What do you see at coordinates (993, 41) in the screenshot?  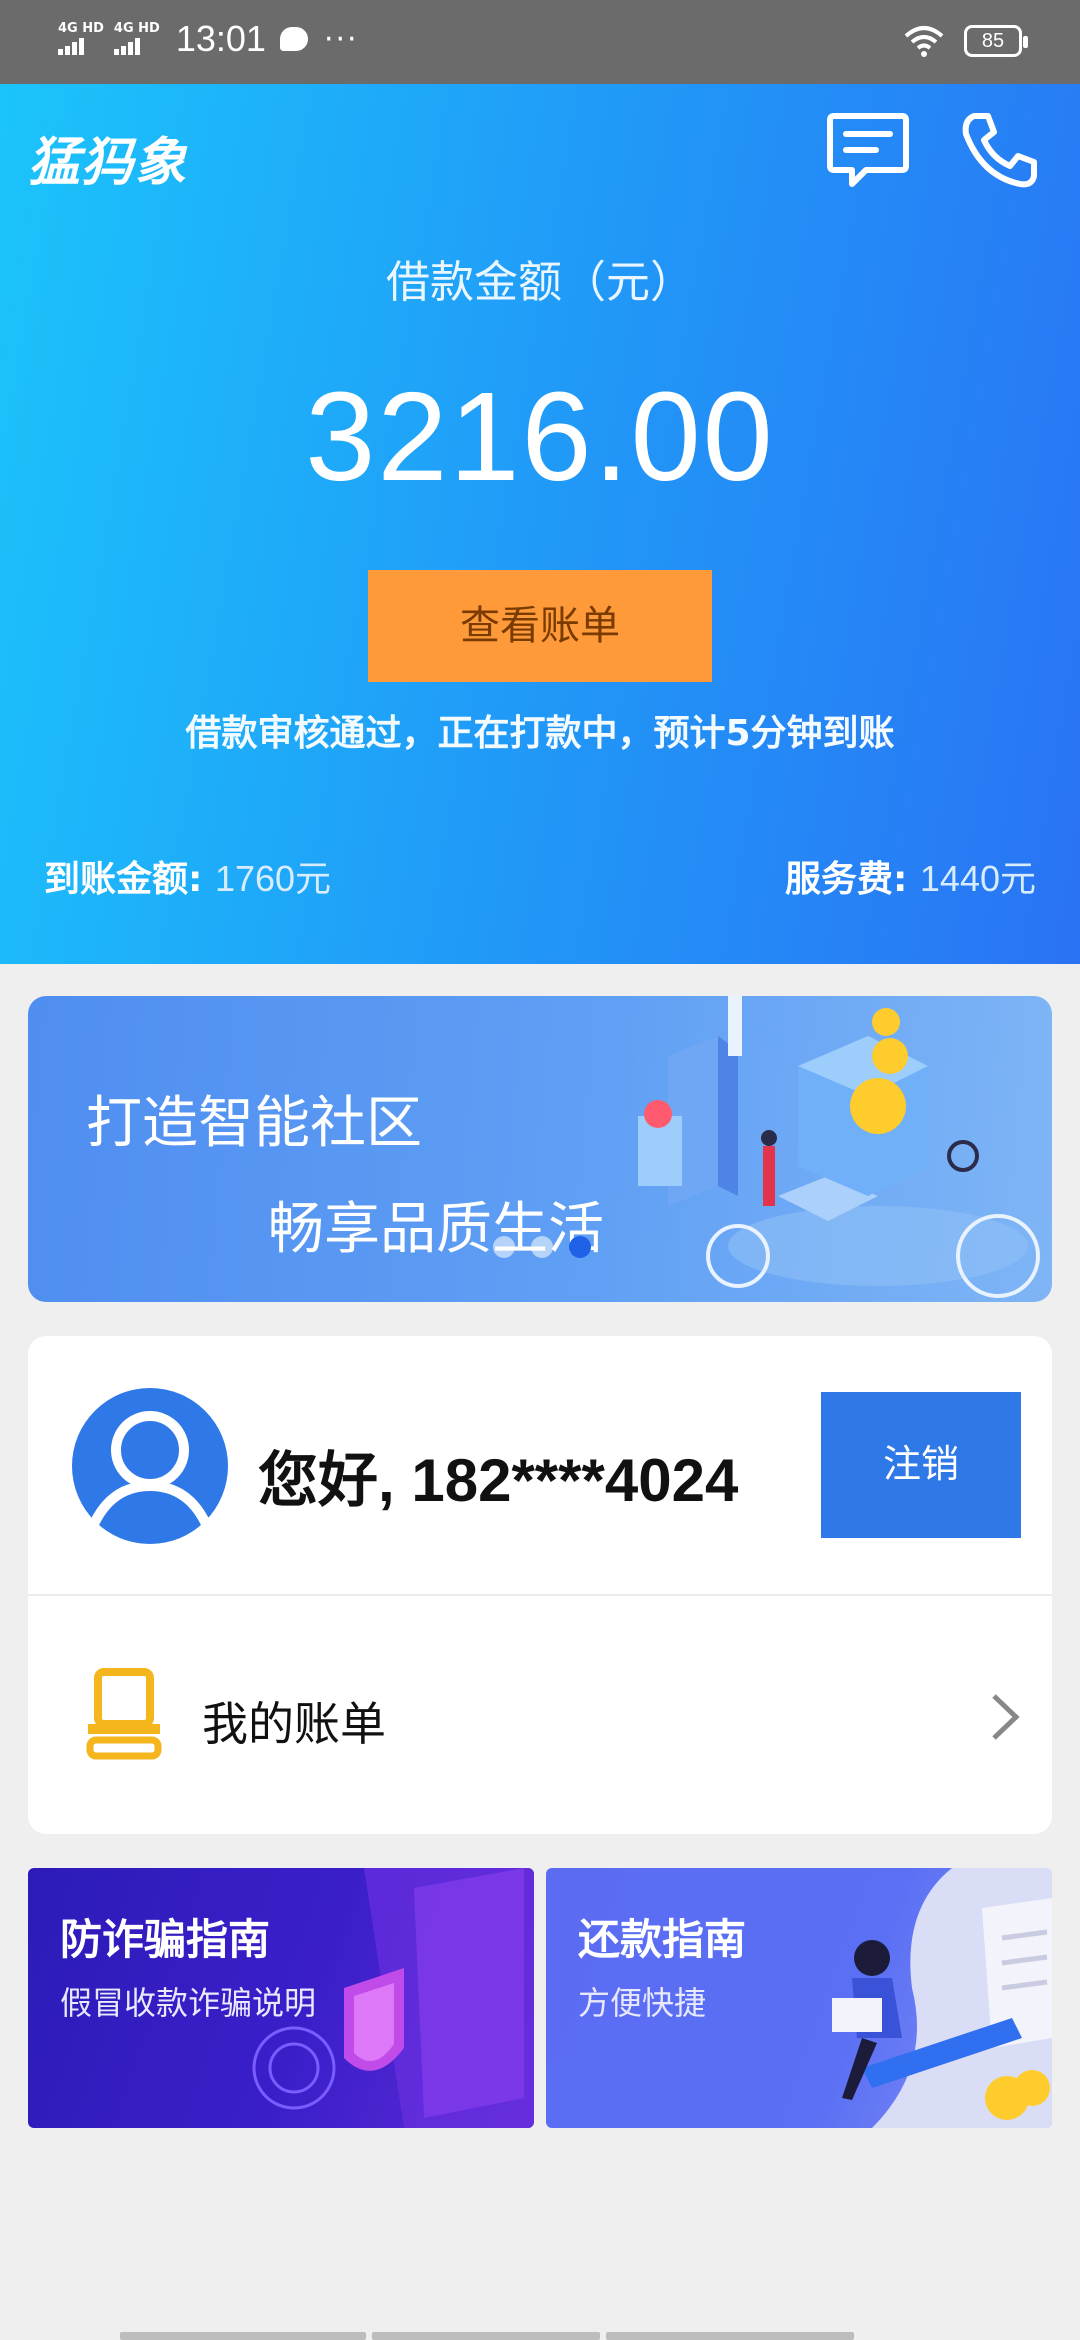 I see `battery-level: 85` at bounding box center [993, 41].